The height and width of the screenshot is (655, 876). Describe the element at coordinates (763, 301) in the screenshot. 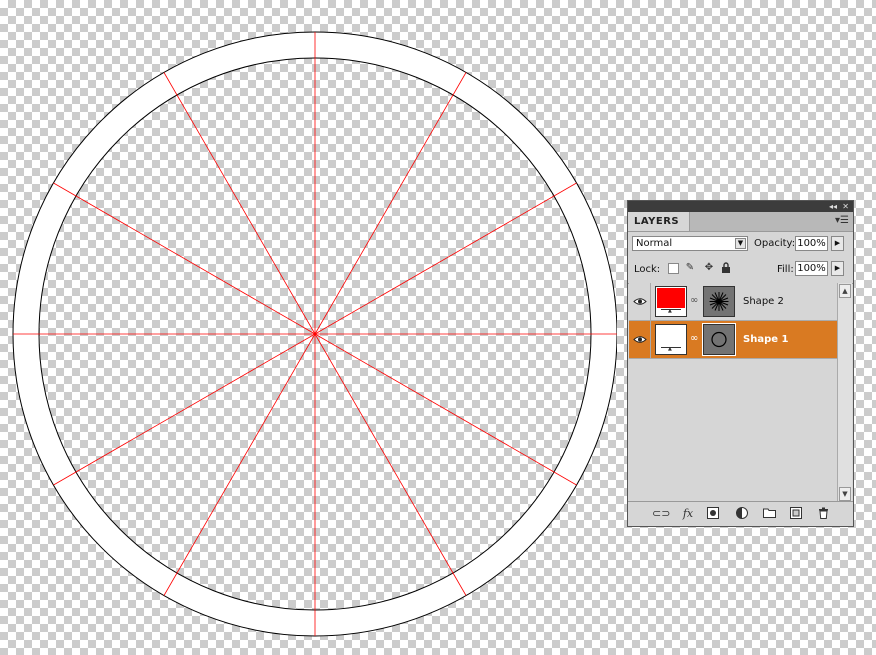

I see `layer-name: Shape 2` at that location.